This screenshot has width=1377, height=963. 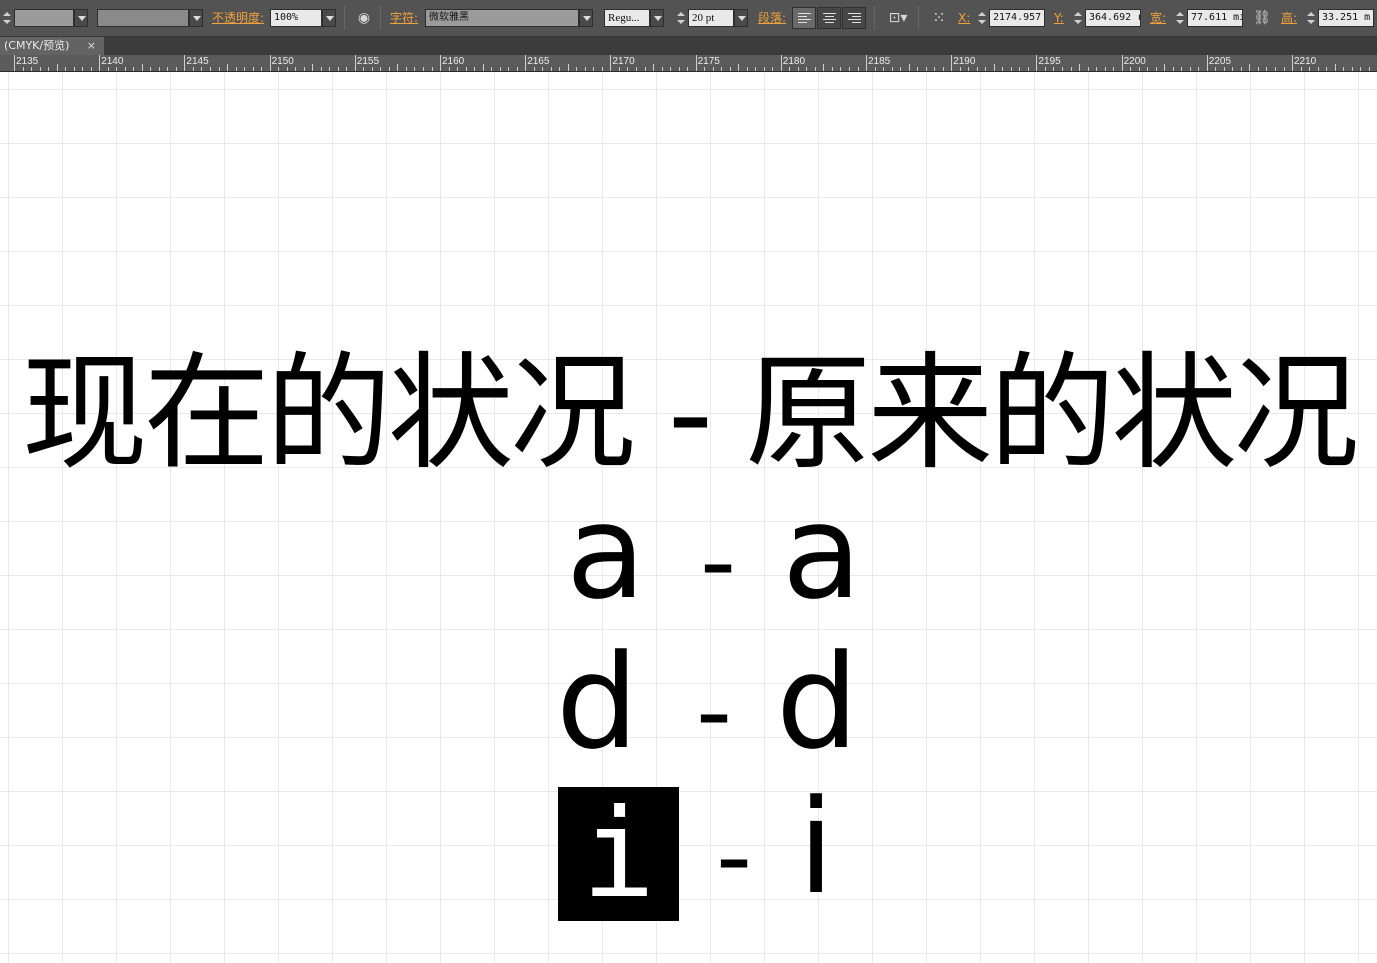 I want to click on opacity-field: 100%, so click(x=296, y=18).